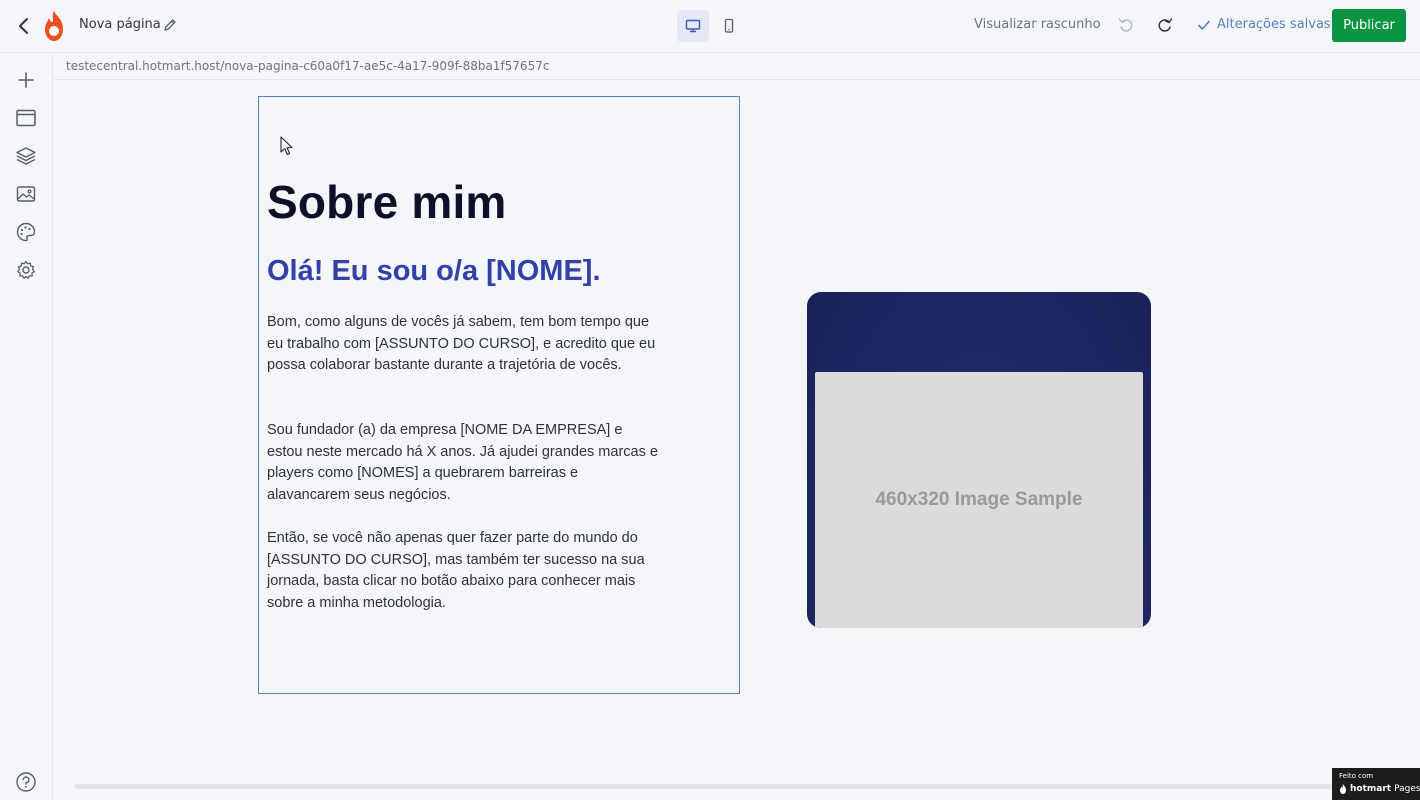 This screenshot has width=1420, height=800. I want to click on section-subheading: Olá! Eu sou o/a [NOME]., so click(434, 271).